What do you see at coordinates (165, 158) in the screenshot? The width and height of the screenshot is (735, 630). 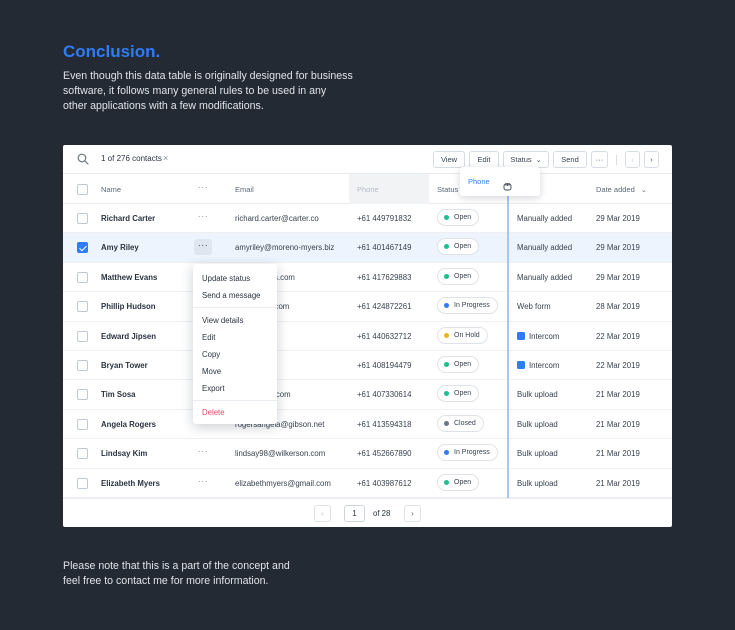 I see `clear-selection-icon: ×` at bounding box center [165, 158].